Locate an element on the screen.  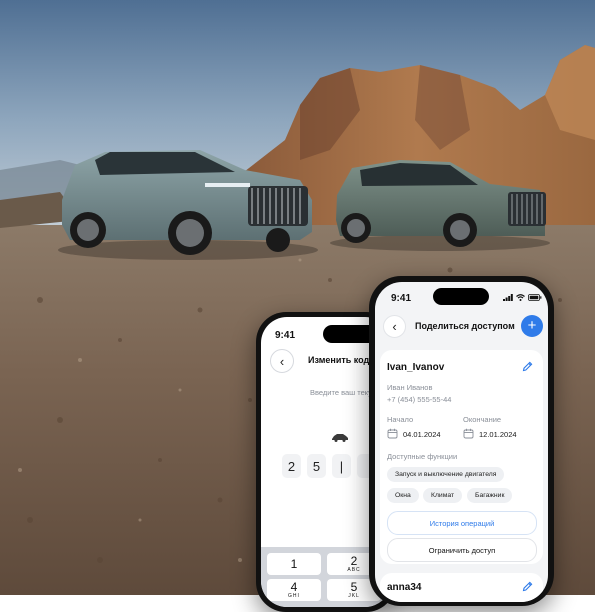
end-date: 12.01.2024 is located at coordinates (498, 434).